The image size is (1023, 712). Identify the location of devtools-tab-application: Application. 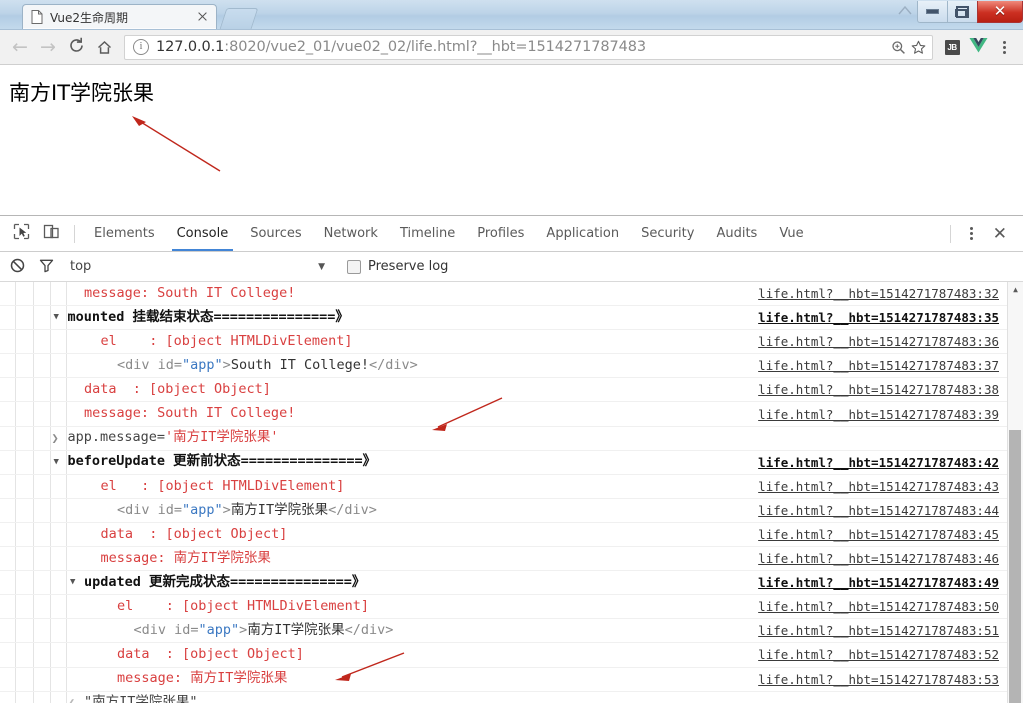
(582, 233).